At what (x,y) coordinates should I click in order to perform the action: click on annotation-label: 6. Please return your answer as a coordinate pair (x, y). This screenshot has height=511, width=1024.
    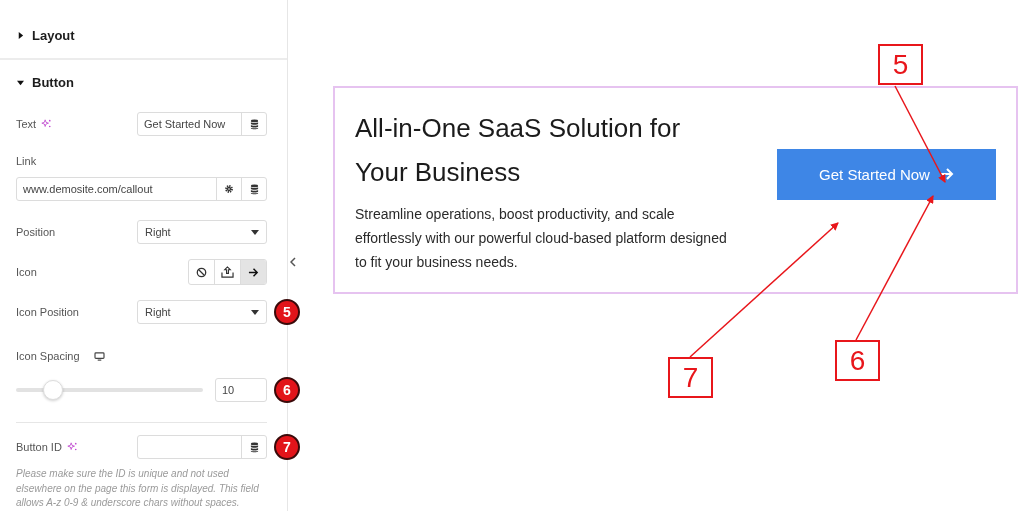
    Looking at the image, I should click on (857, 360).